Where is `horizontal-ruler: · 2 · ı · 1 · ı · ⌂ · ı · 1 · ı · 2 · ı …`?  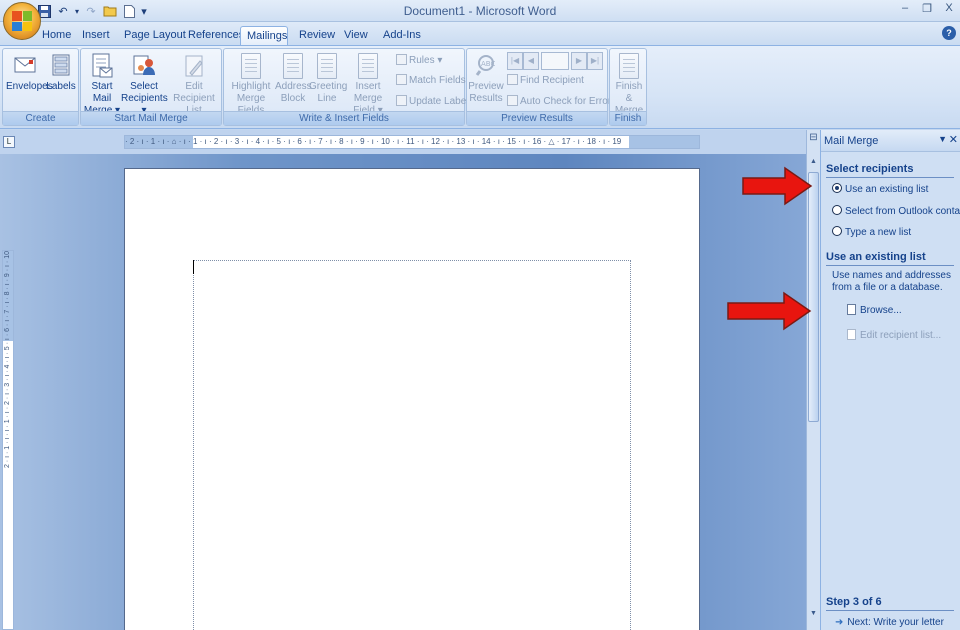 horizontal-ruler: · 2 · ı · 1 · ı · ⌂ · ı · 1 · ı · 2 · ı … is located at coordinates (412, 142).